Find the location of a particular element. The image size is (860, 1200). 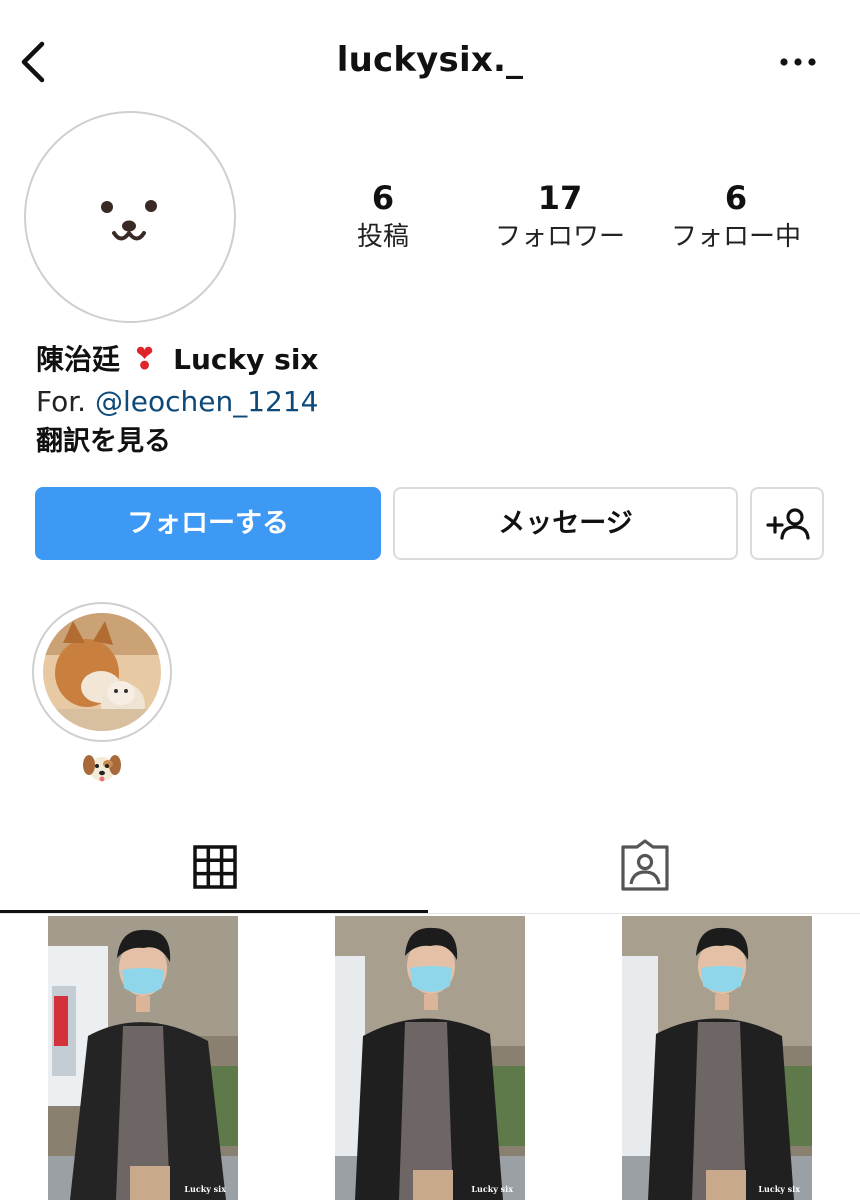

more-horizontal-icon is located at coordinates (798, 62).